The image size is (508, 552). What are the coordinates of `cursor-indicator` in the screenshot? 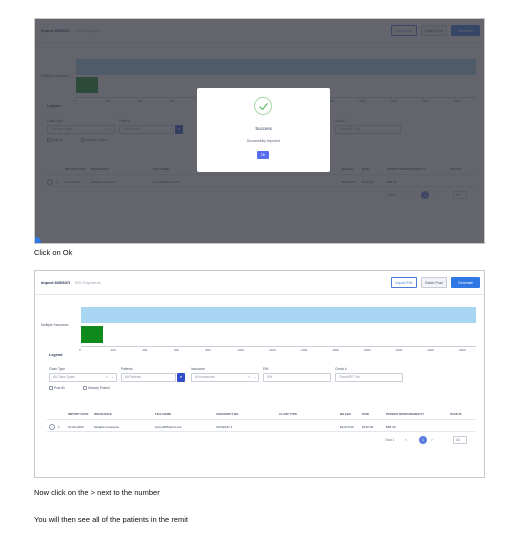 It's located at (38, 240).